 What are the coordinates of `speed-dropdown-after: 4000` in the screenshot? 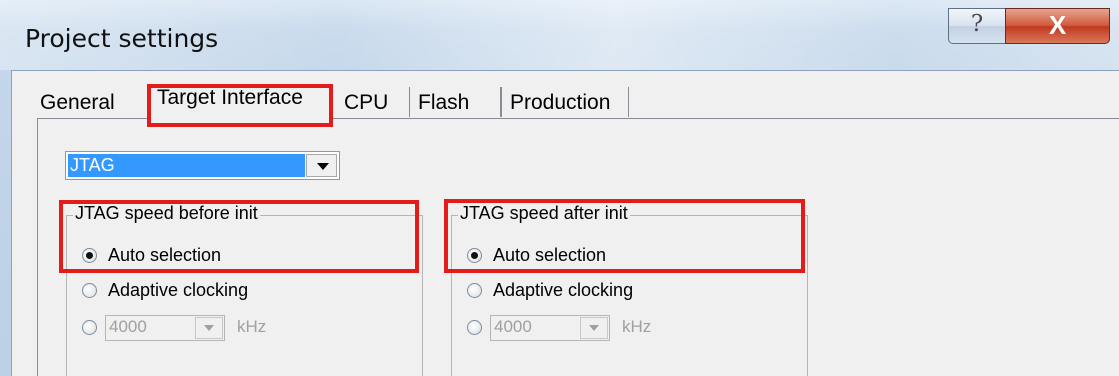 It's located at (550, 328).